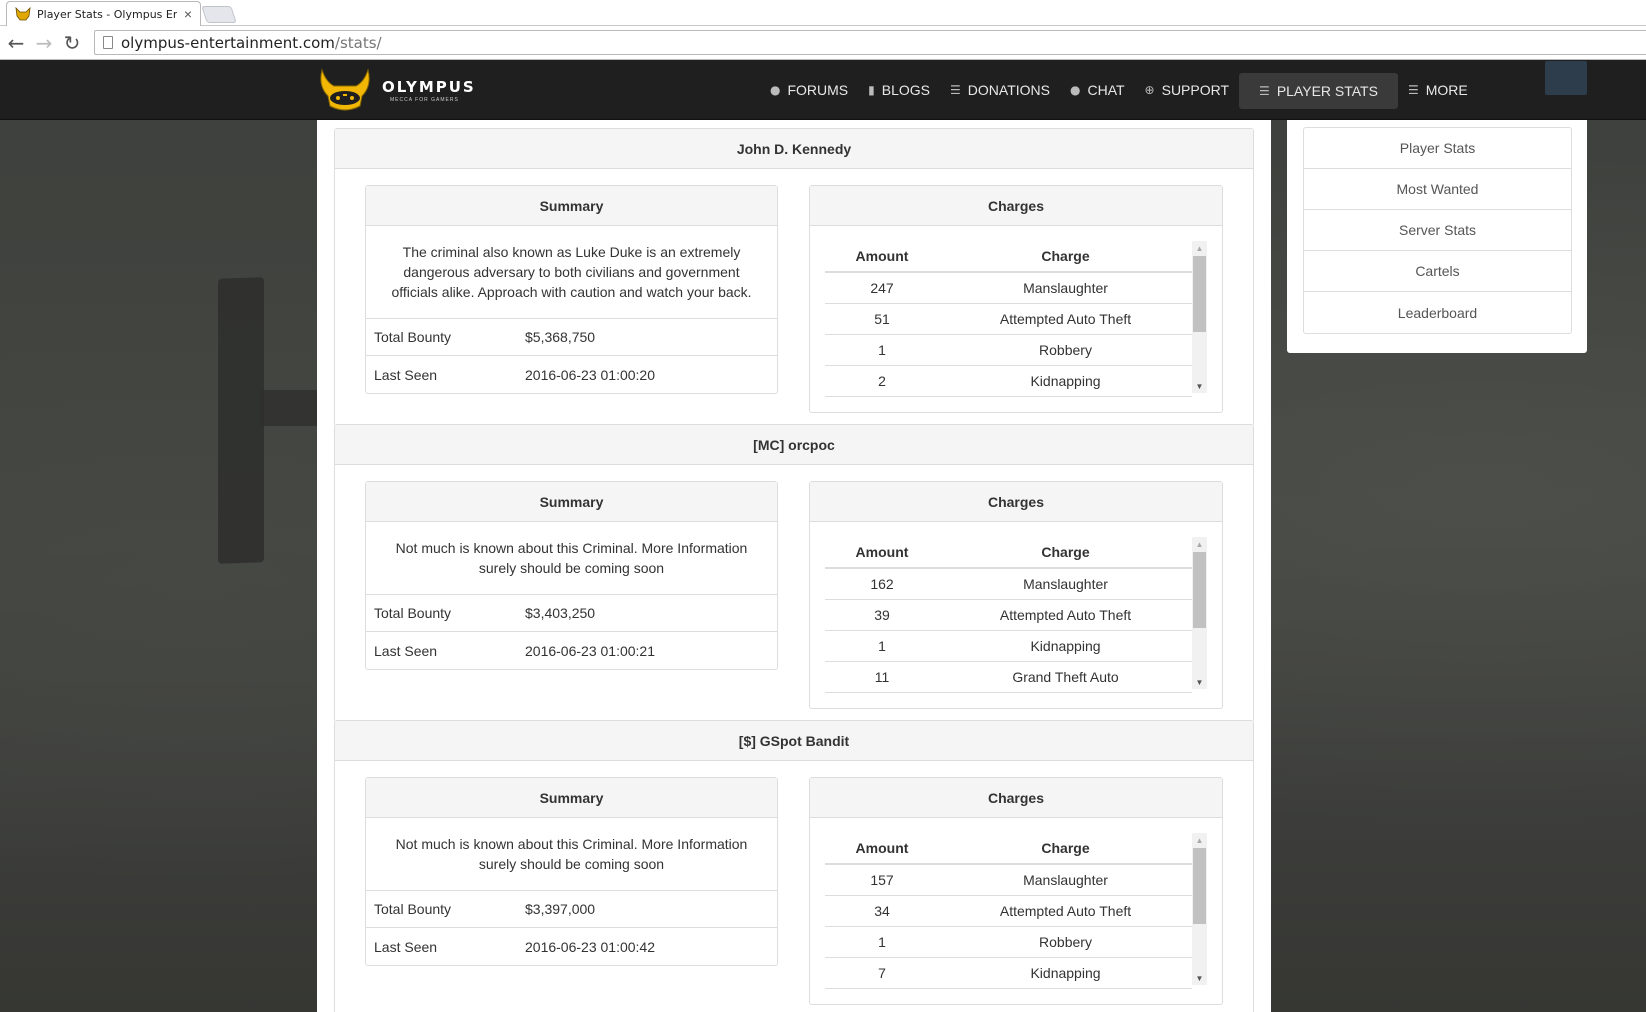 The height and width of the screenshot is (1012, 1646). I want to click on browser-tab: Player Stats - Olympus Ent ×, so click(103, 13).